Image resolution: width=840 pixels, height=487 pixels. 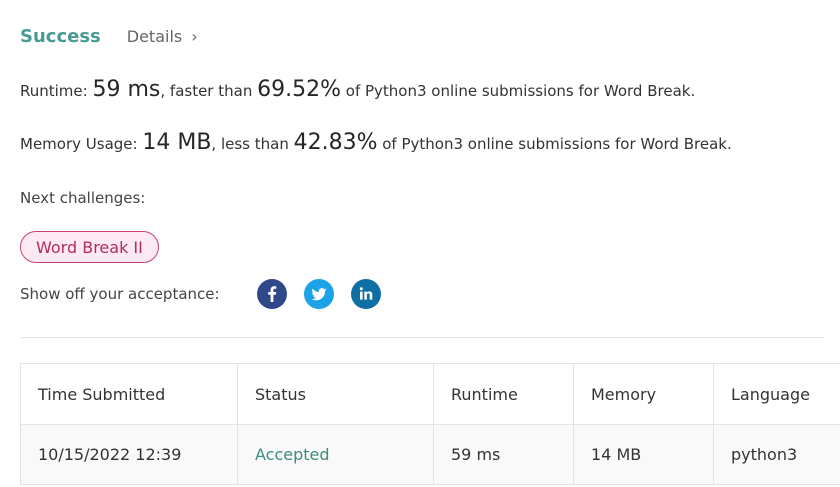 I want to click on details-link: Details ›, so click(x=162, y=36).